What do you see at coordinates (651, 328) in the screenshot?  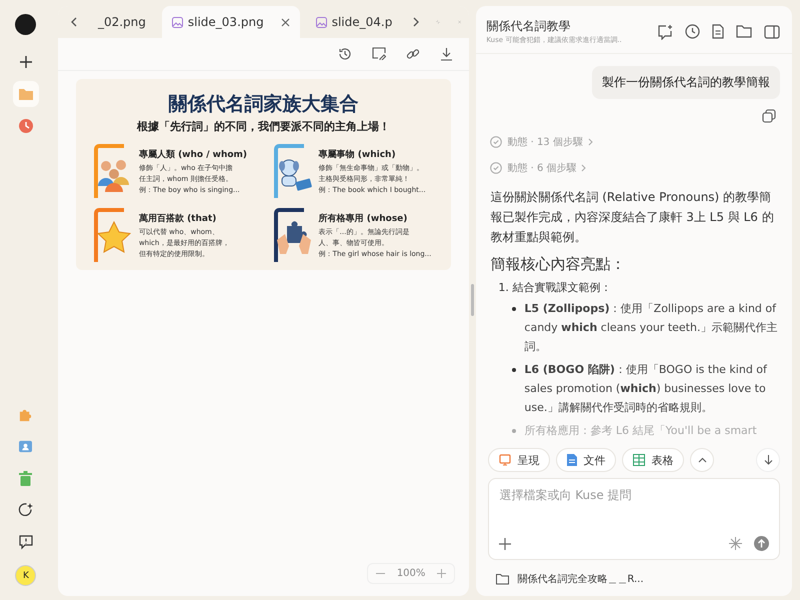 I see `list-item: L5 (Zollipops)：使用「Zollipops are a kind of candy which cleans your teeth.」示範關代作主詞。` at bounding box center [651, 328].